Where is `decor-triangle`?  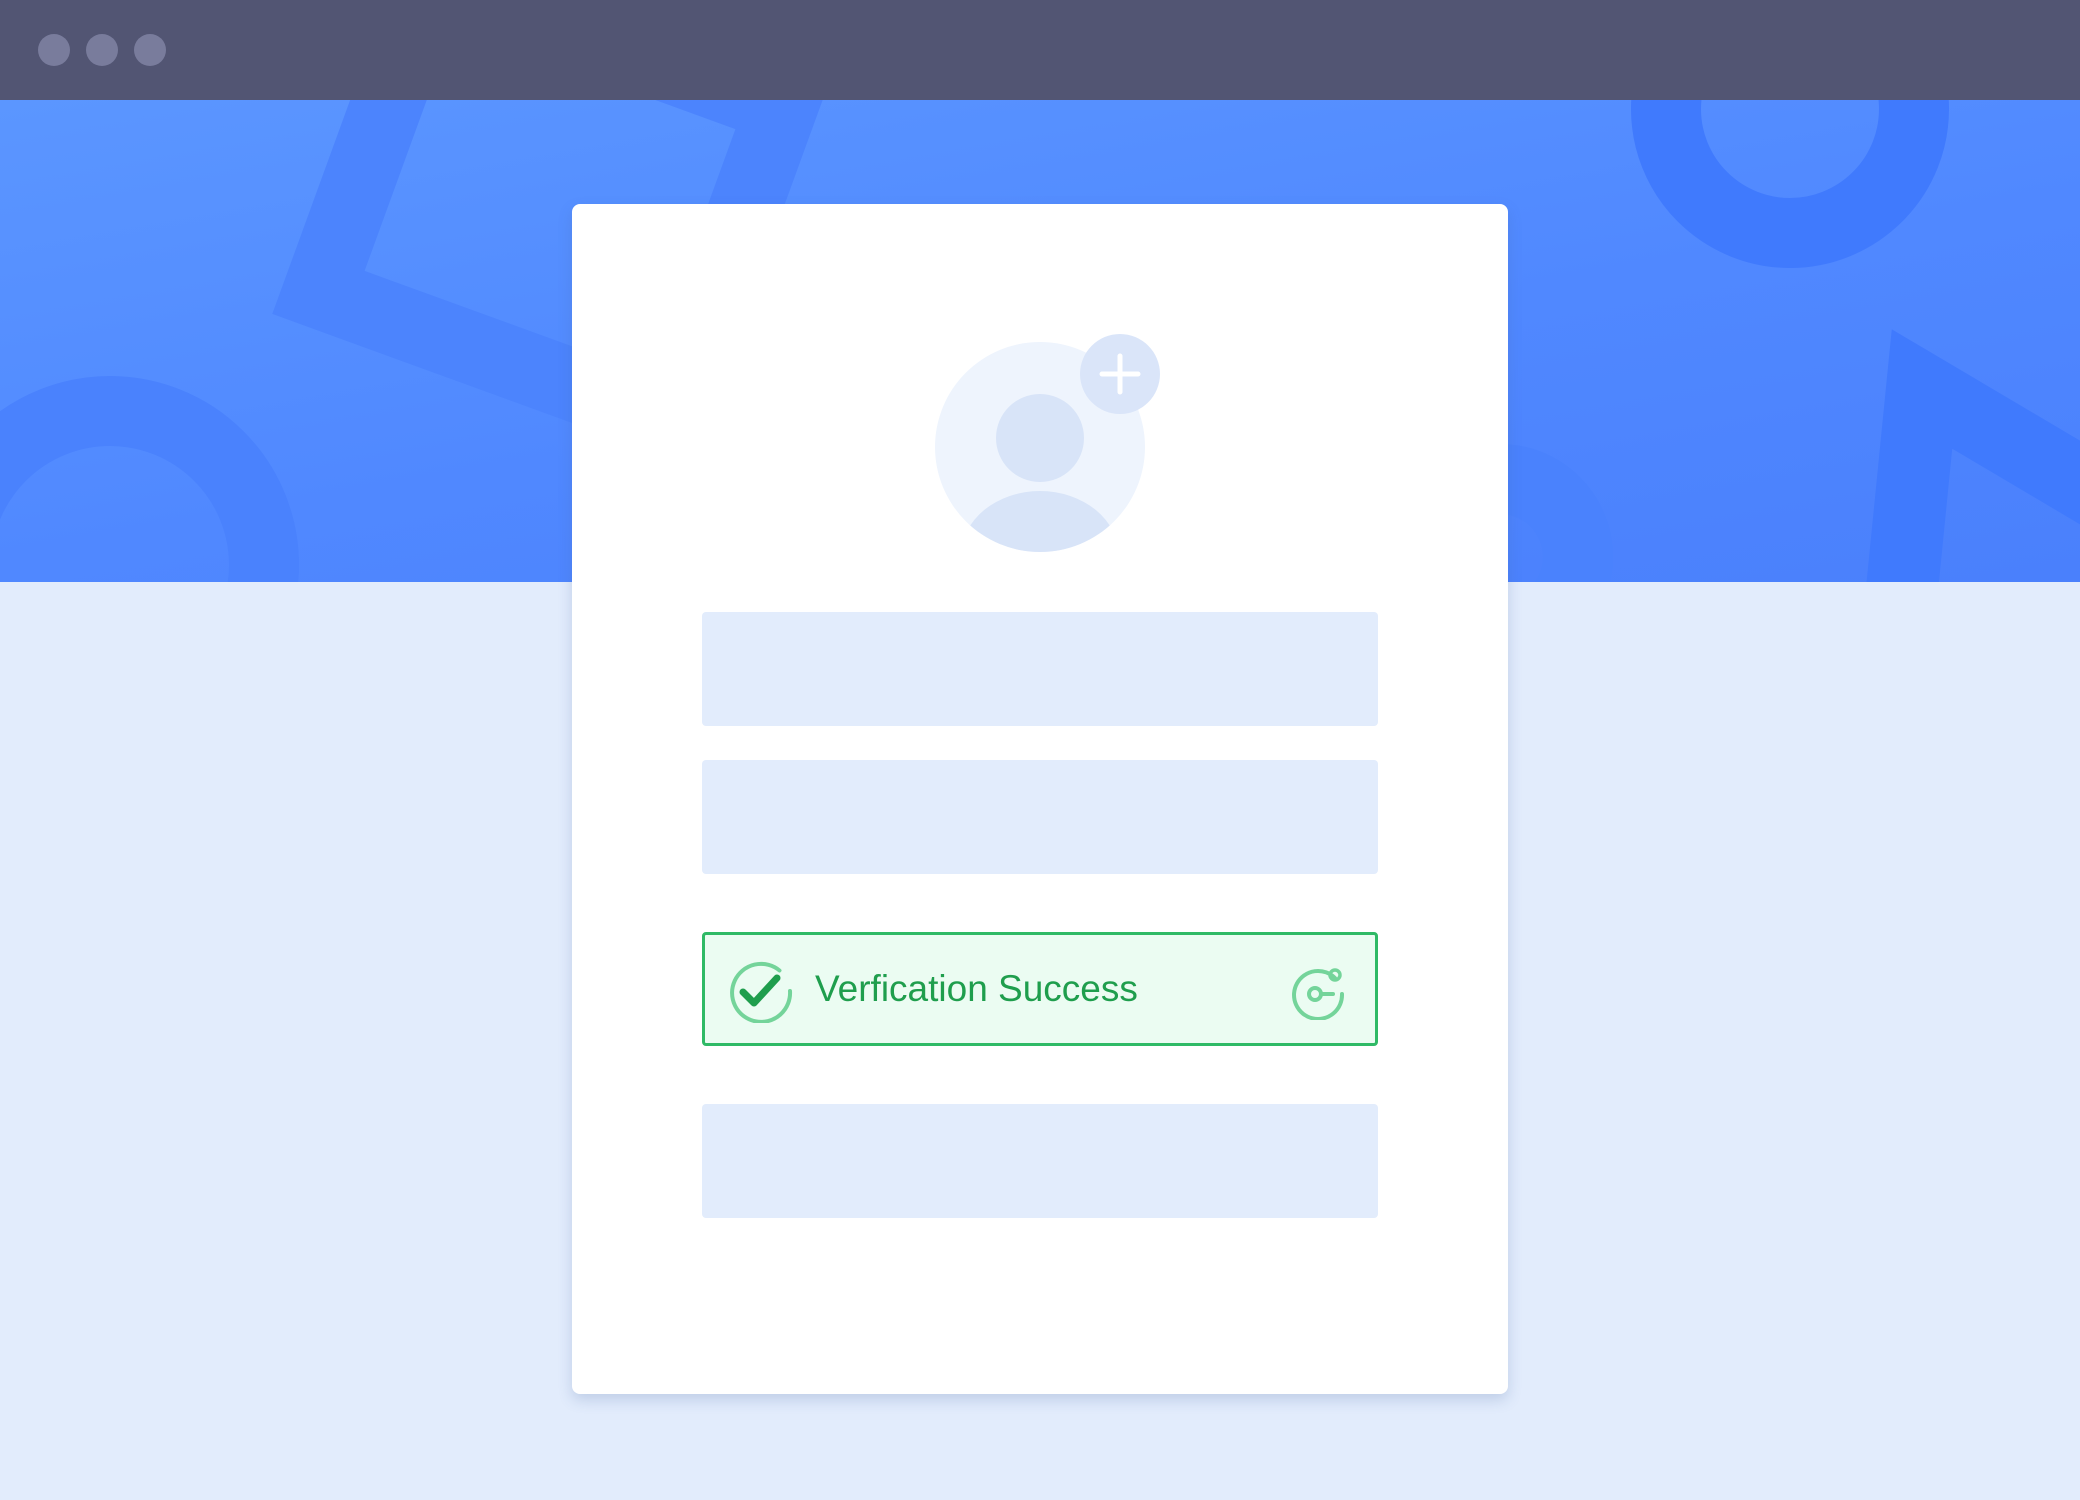
decor-triangle is located at coordinates (1973, 455).